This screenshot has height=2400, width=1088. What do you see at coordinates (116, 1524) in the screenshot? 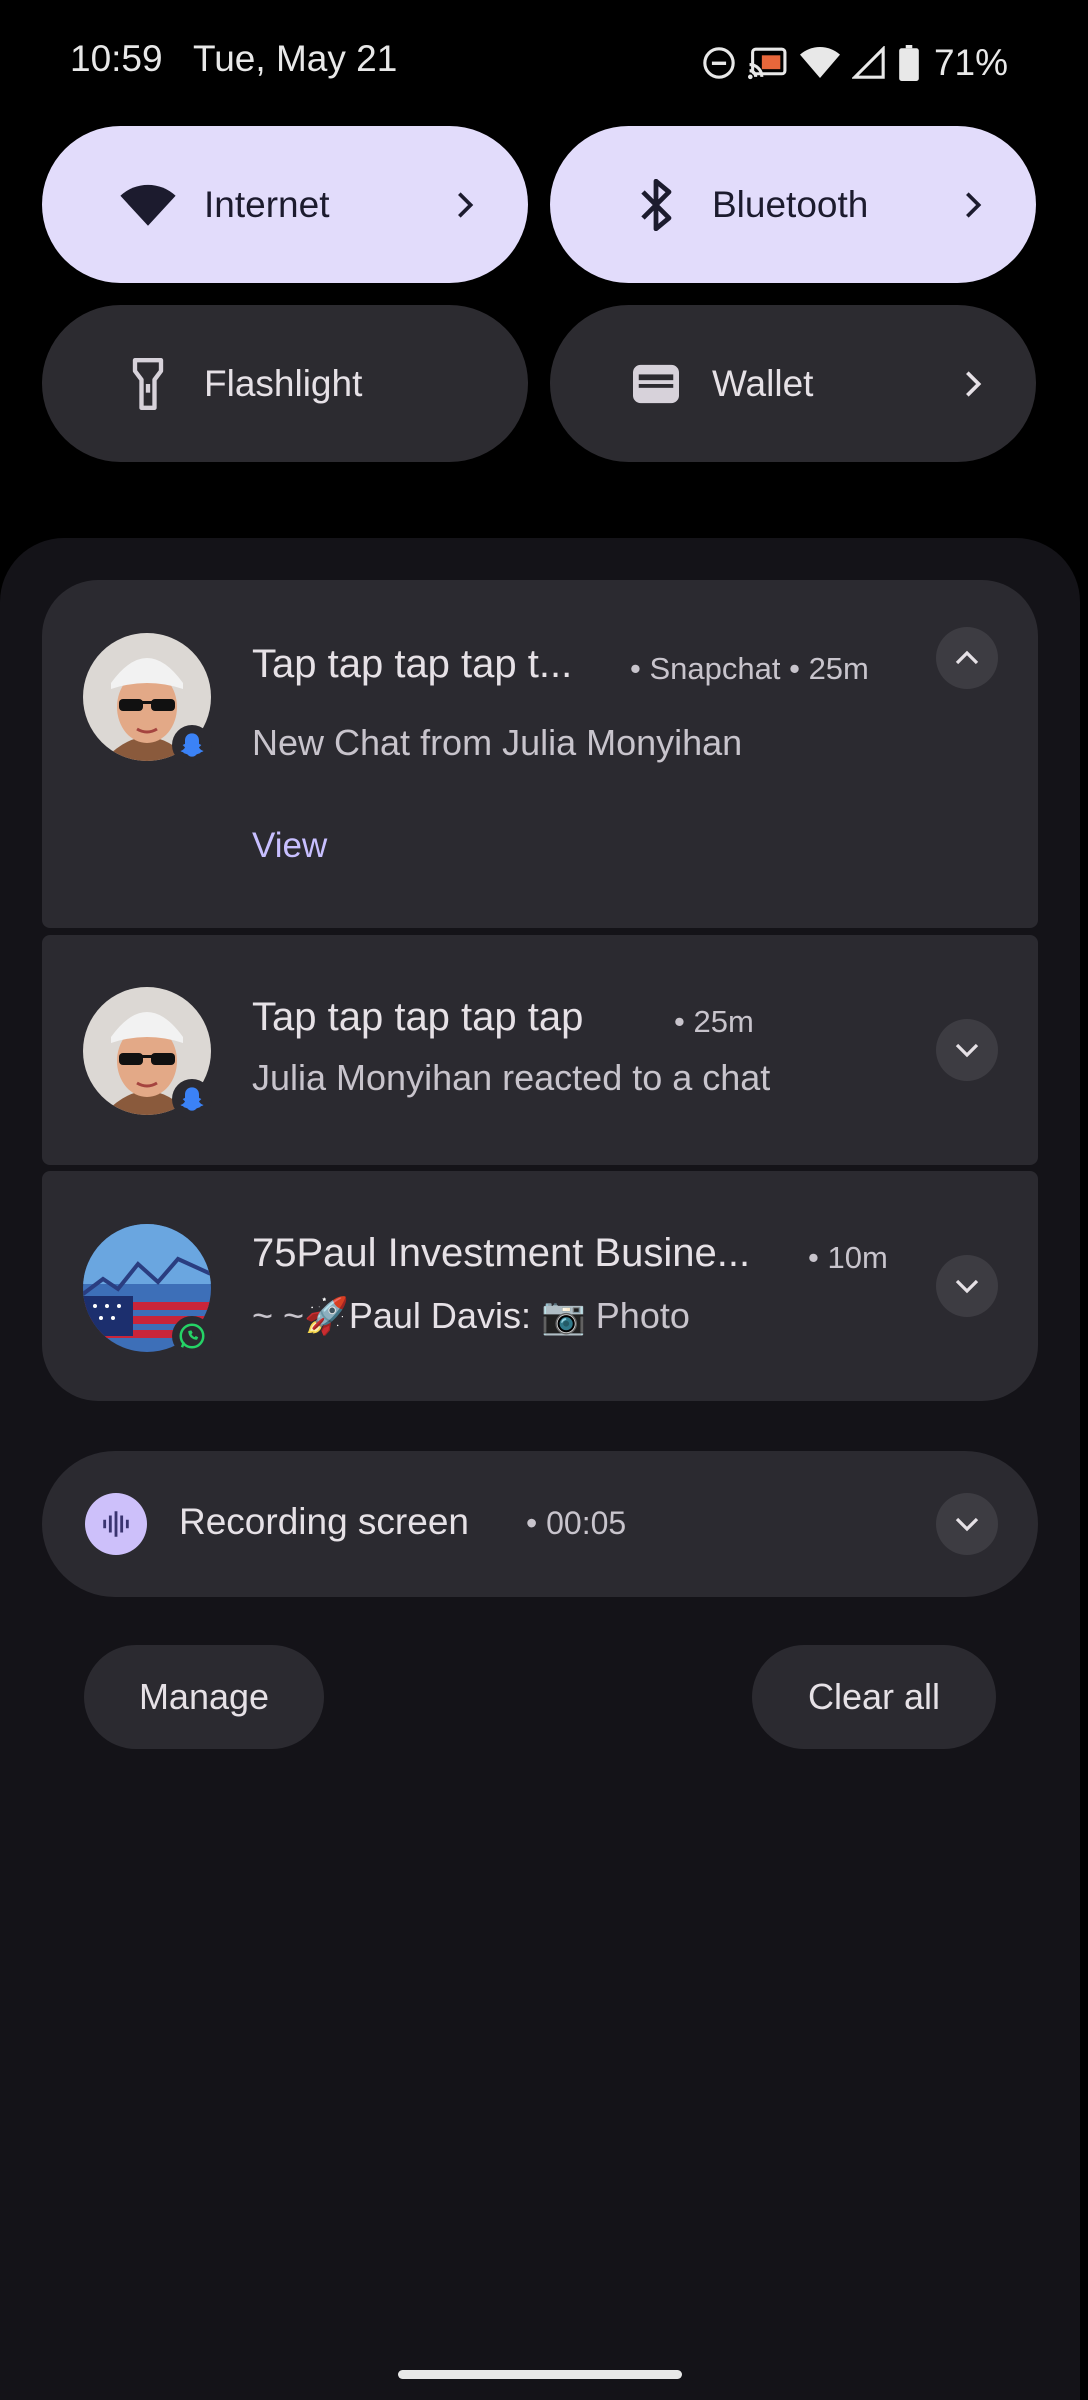
I see `screen-record-icon` at bounding box center [116, 1524].